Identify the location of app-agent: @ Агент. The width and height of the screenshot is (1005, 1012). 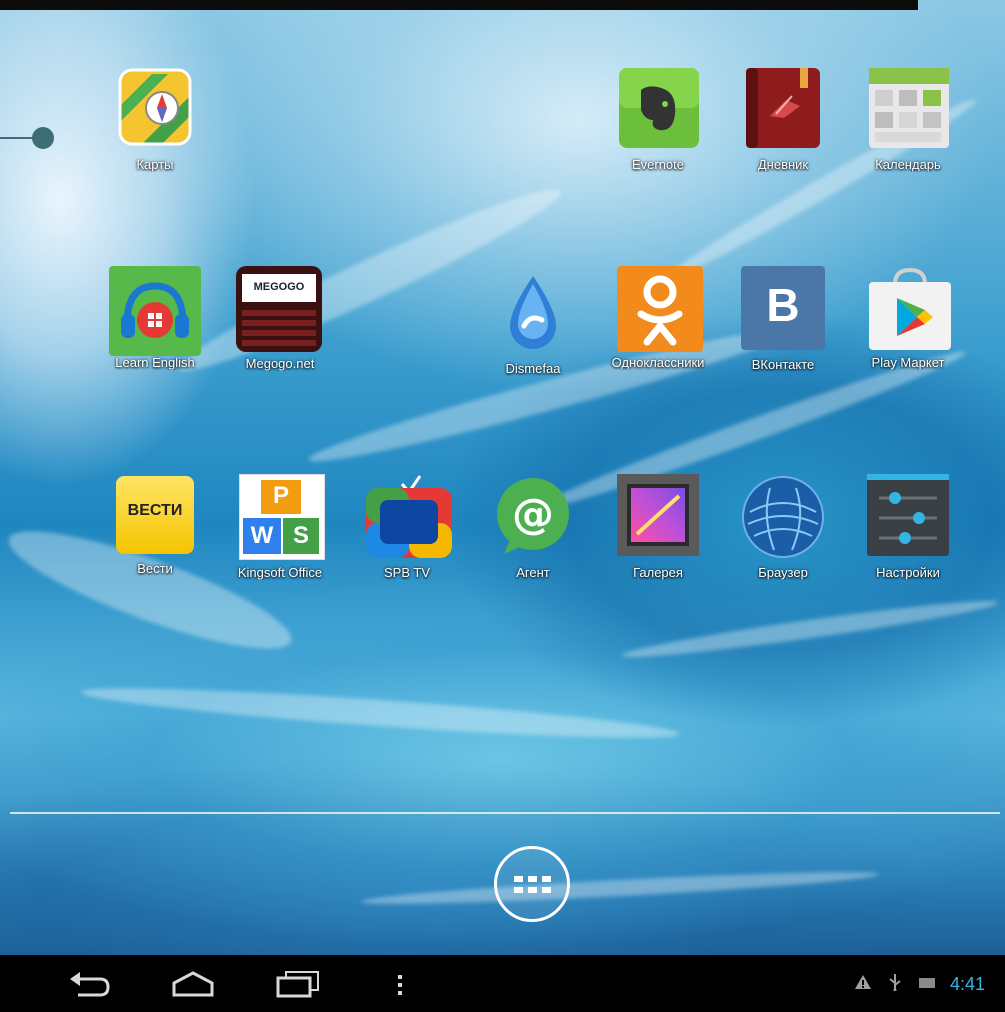
(533, 527).